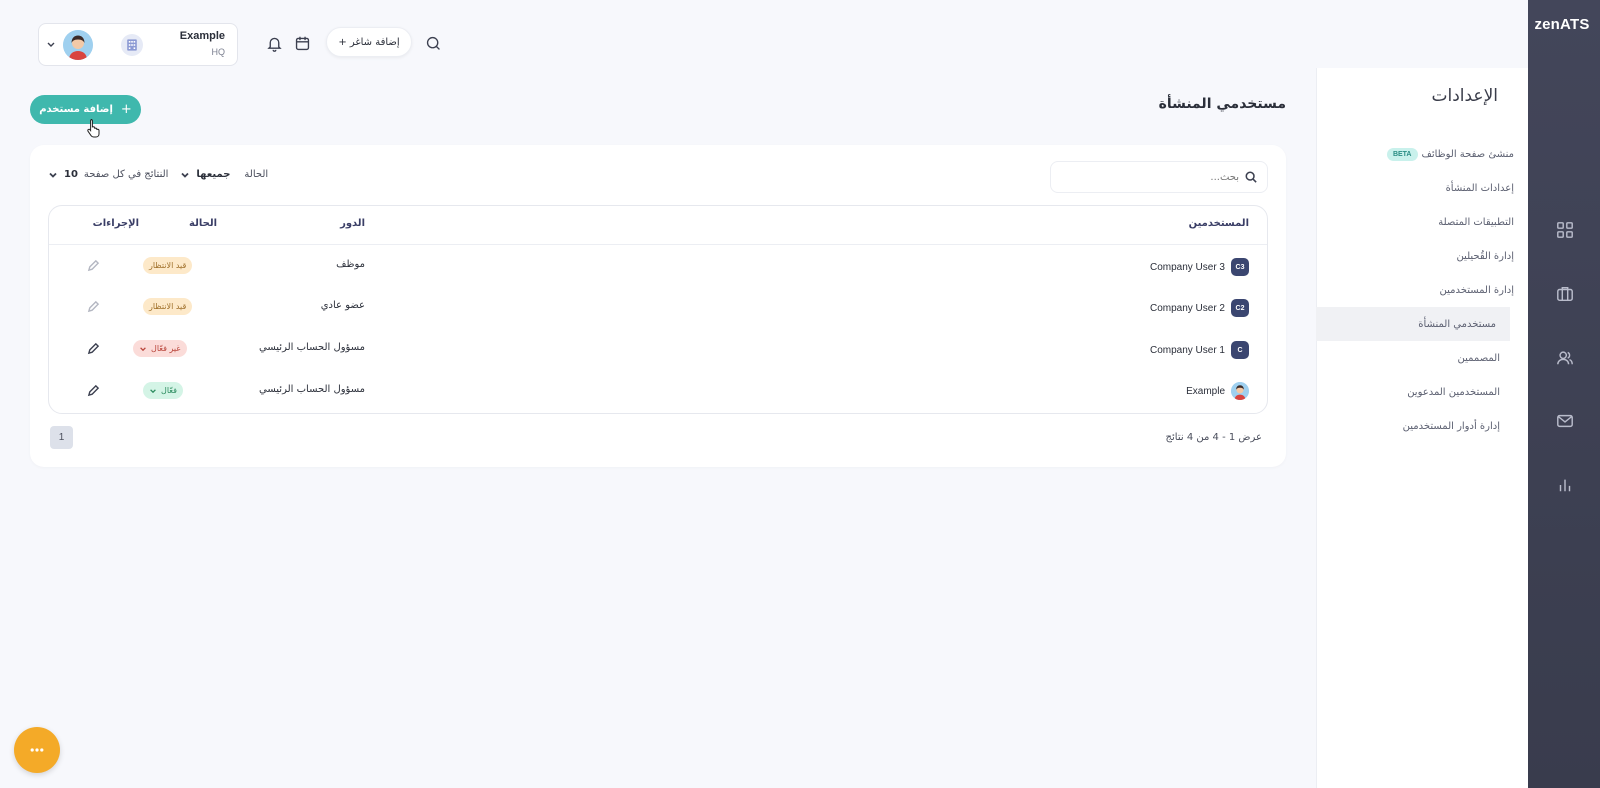 This screenshot has width=1600, height=788. I want to click on add-job-button: + إضافة شاغر, so click(369, 42).